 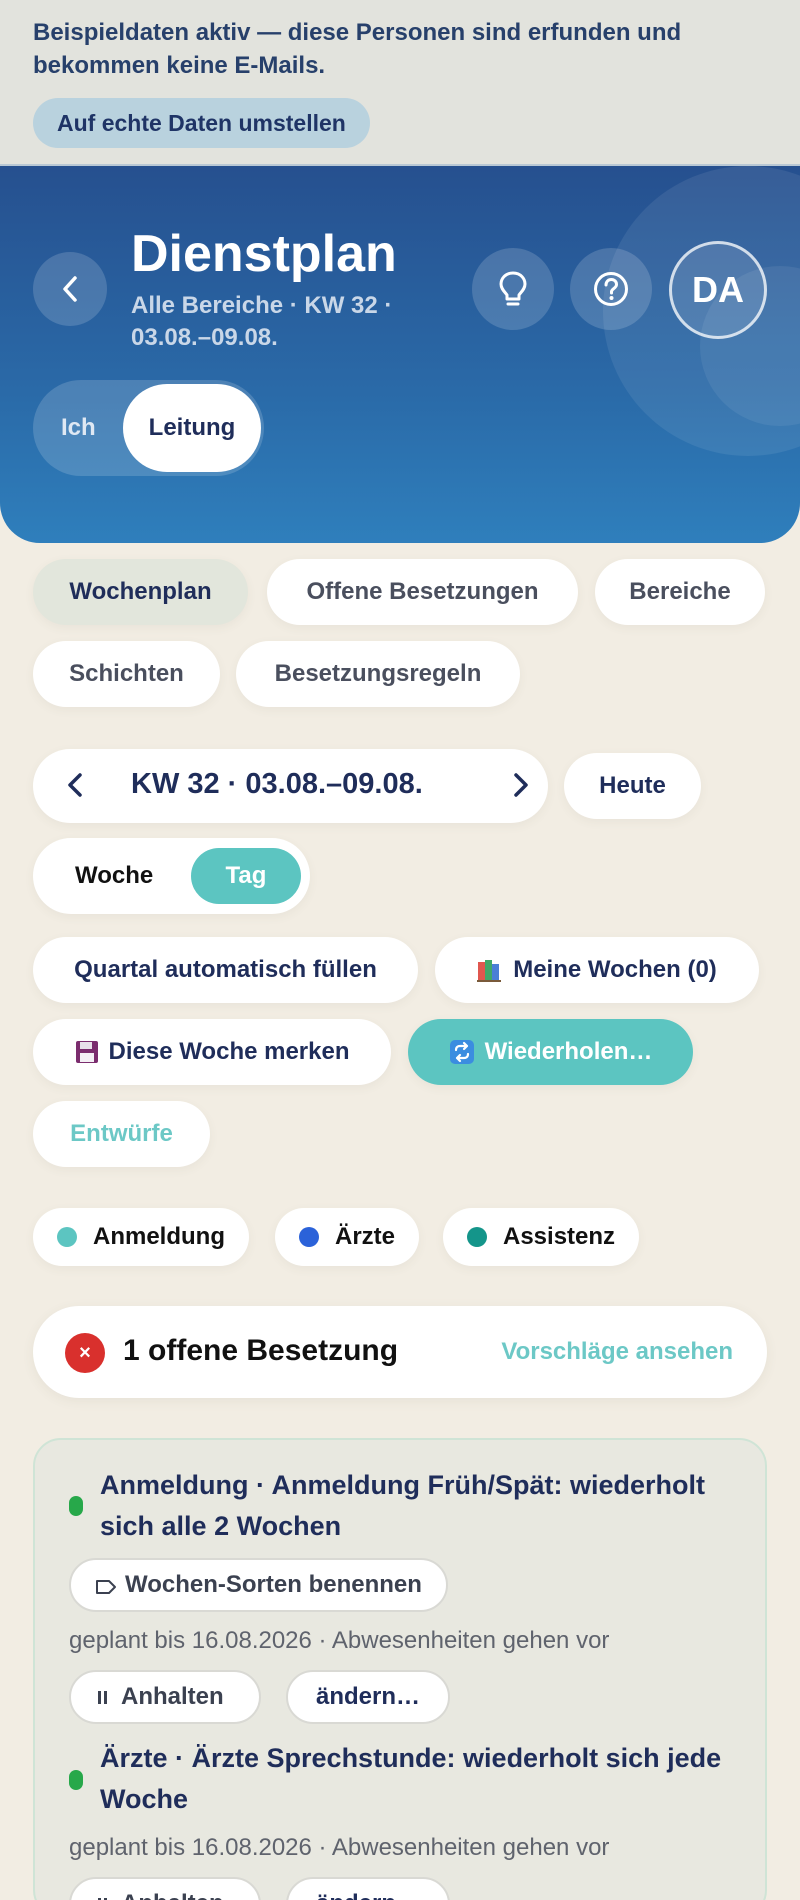 I want to click on previous-week-button, so click(x=75, y=787).